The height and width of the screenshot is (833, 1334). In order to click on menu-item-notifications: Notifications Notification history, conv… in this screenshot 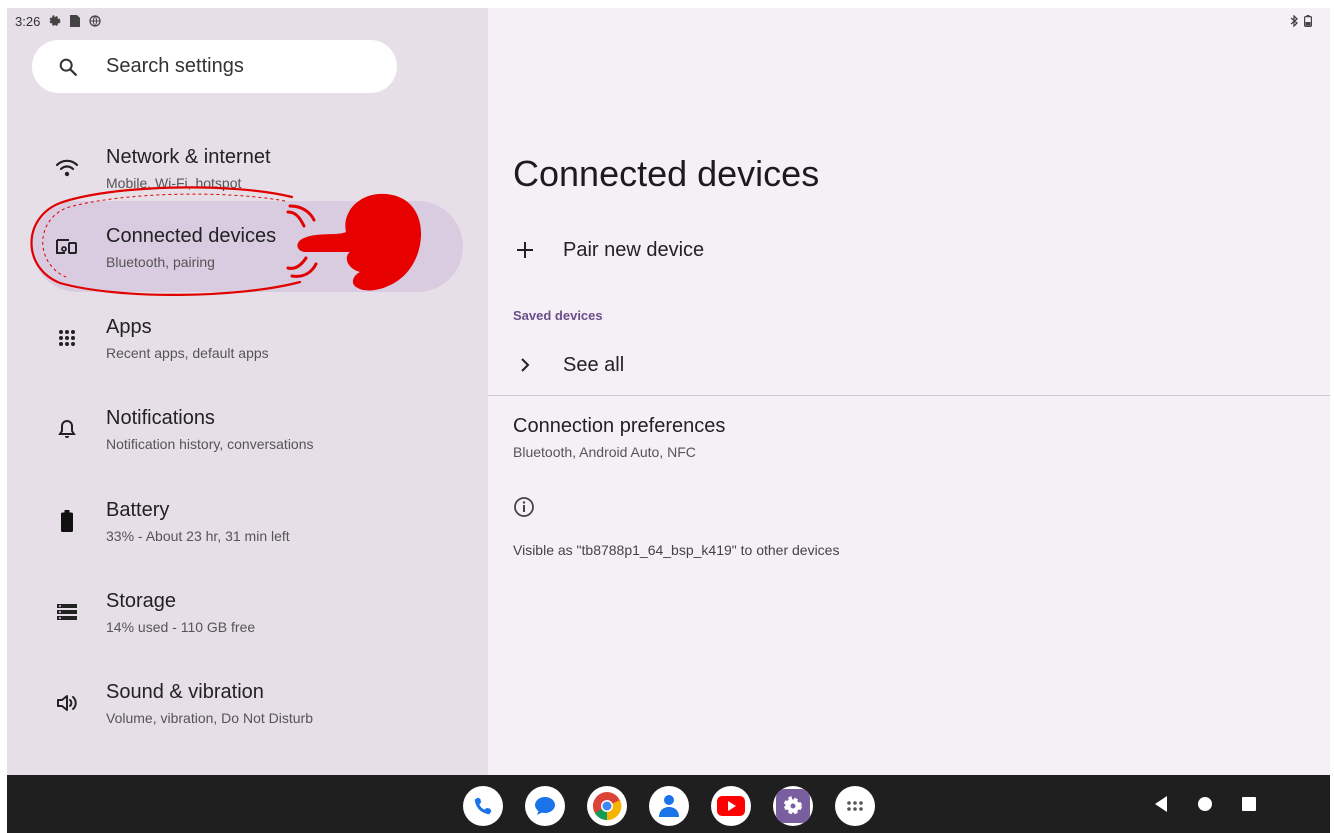, I will do `click(247, 428)`.